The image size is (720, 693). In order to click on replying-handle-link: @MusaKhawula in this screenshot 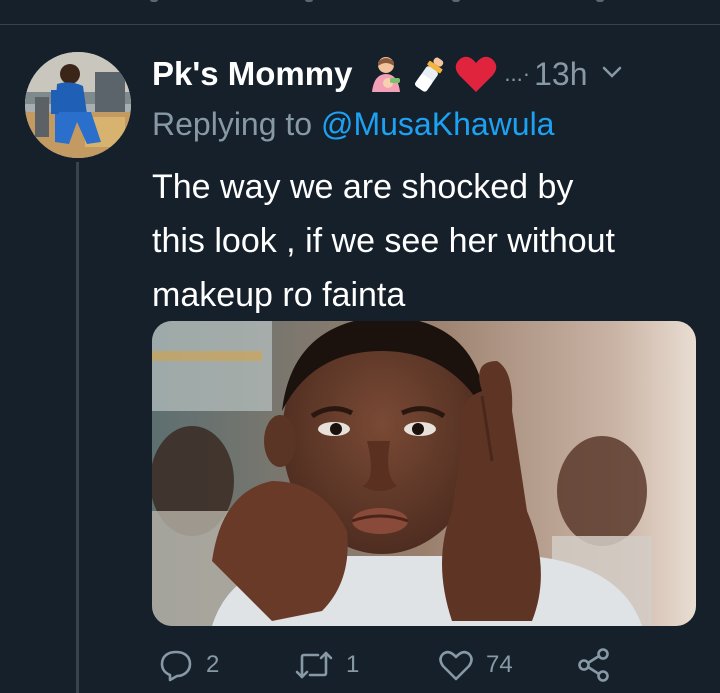, I will do `click(437, 124)`.